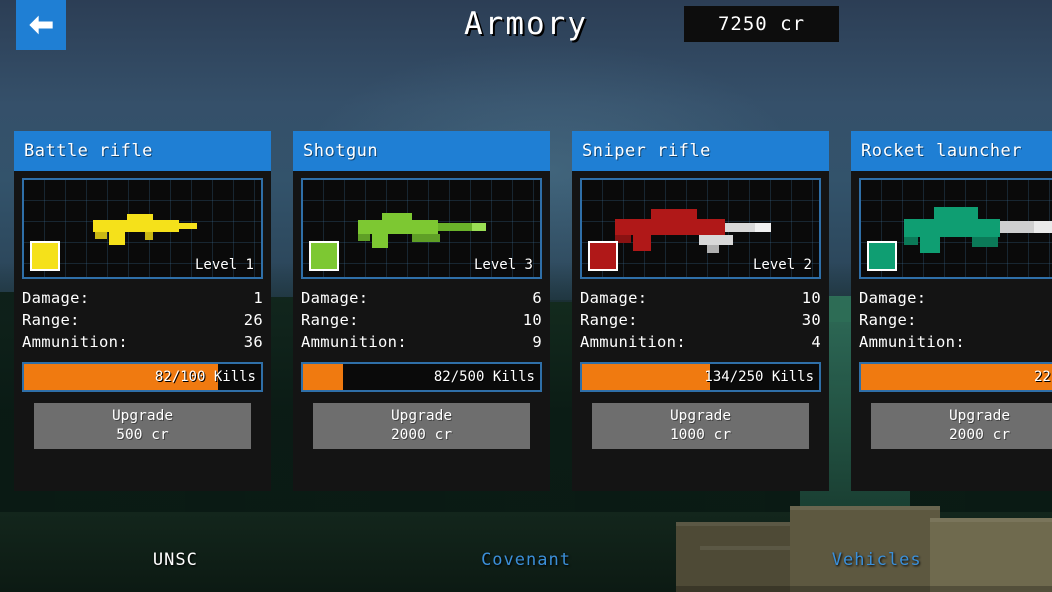  I want to click on stat-value: 36, so click(253, 342).